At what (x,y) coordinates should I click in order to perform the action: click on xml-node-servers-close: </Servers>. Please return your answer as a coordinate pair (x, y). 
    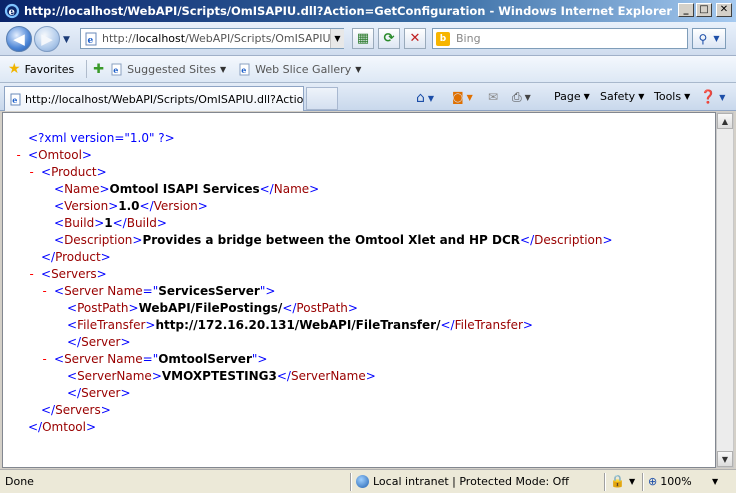
    Looking at the image, I should click on (76, 410).